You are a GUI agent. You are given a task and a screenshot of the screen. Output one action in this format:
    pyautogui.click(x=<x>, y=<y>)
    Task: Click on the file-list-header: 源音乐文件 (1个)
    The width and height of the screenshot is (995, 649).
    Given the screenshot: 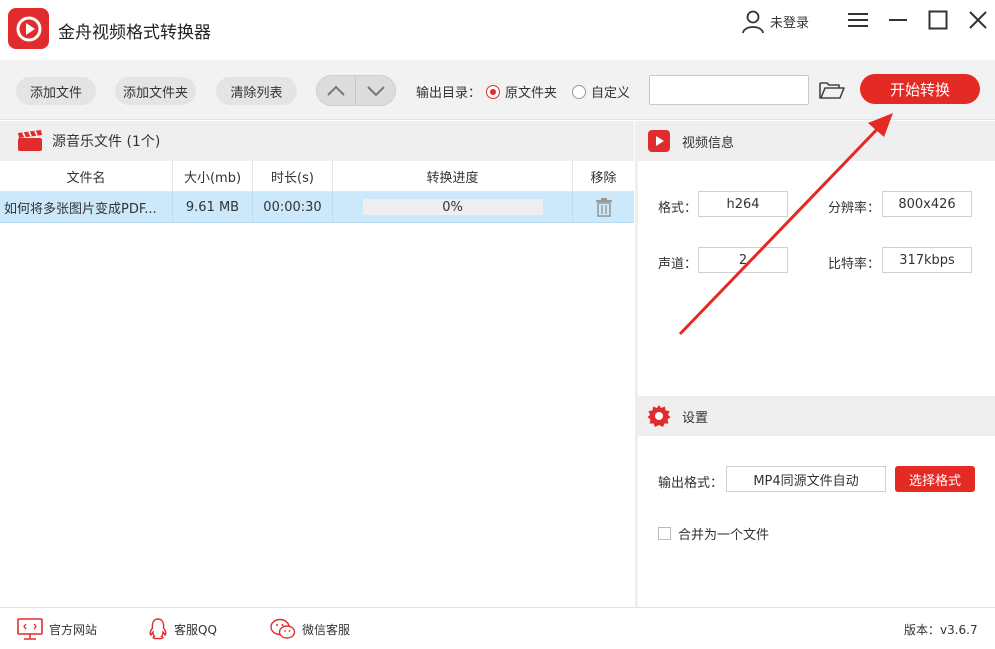 What is the action you would take?
    pyautogui.click(x=317, y=141)
    